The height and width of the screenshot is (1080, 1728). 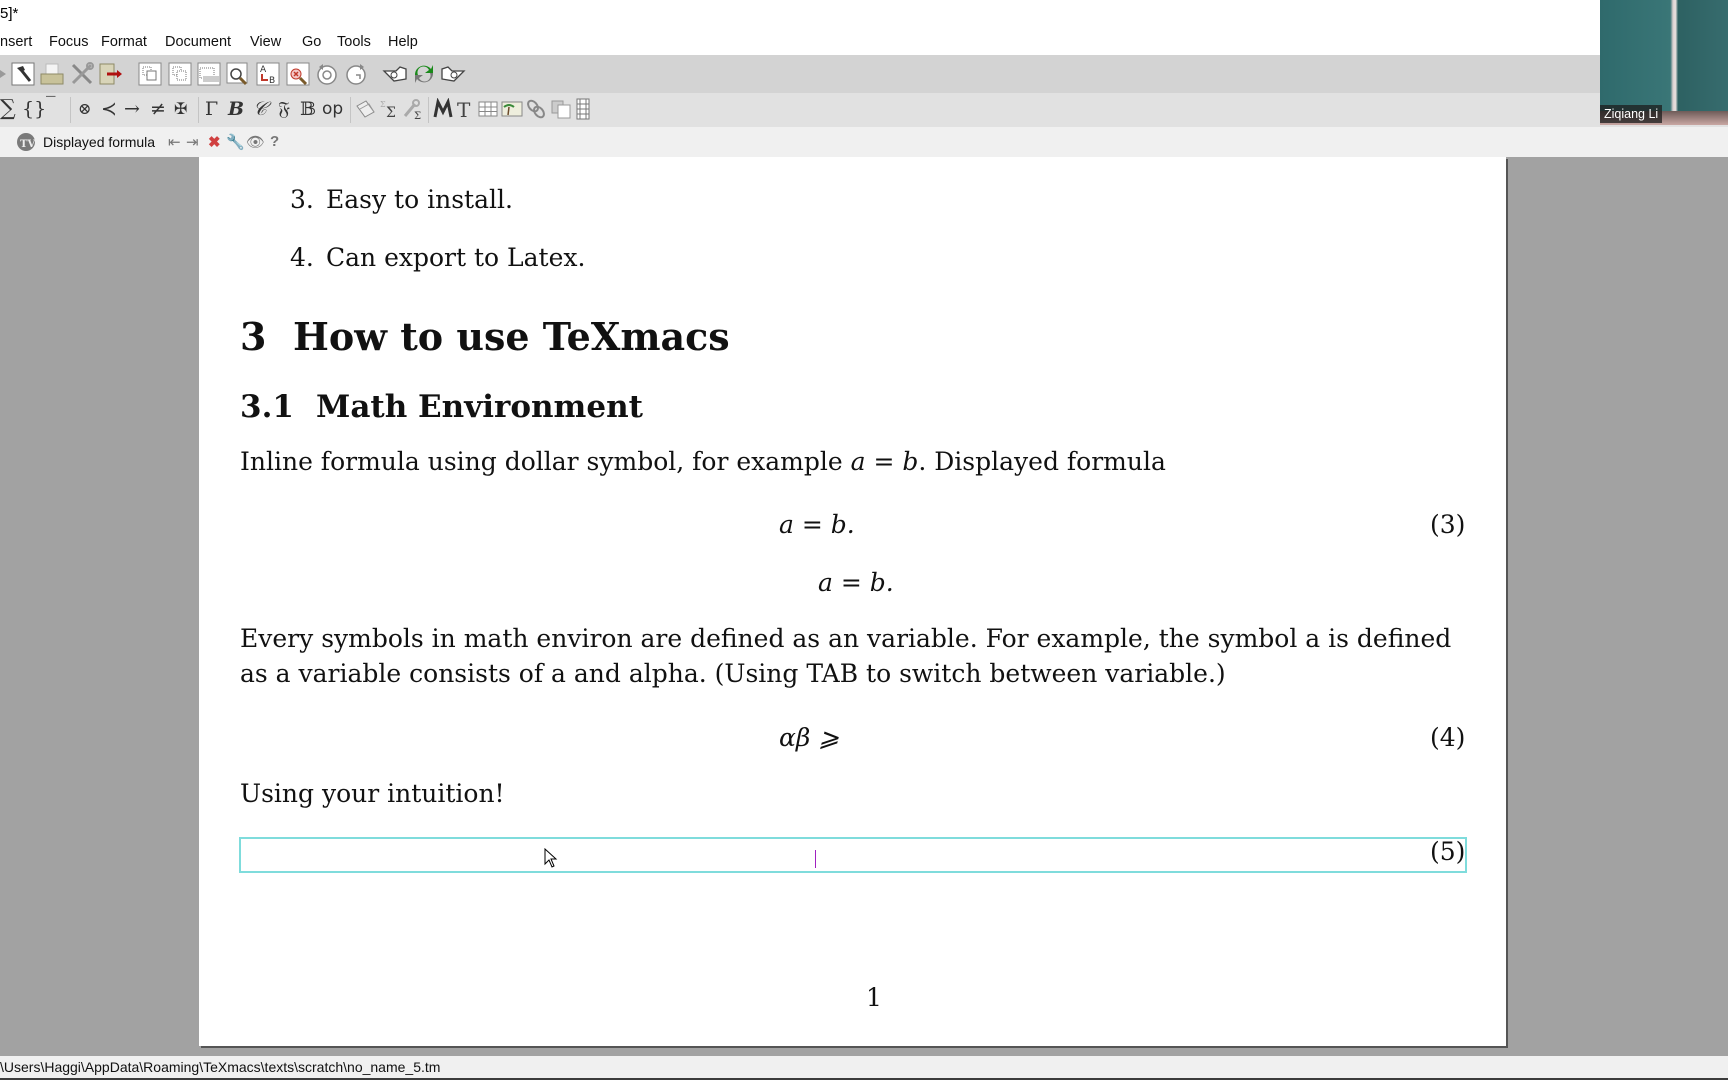 What do you see at coordinates (9, 13) in the screenshot?
I see `window-title: 5]*` at bounding box center [9, 13].